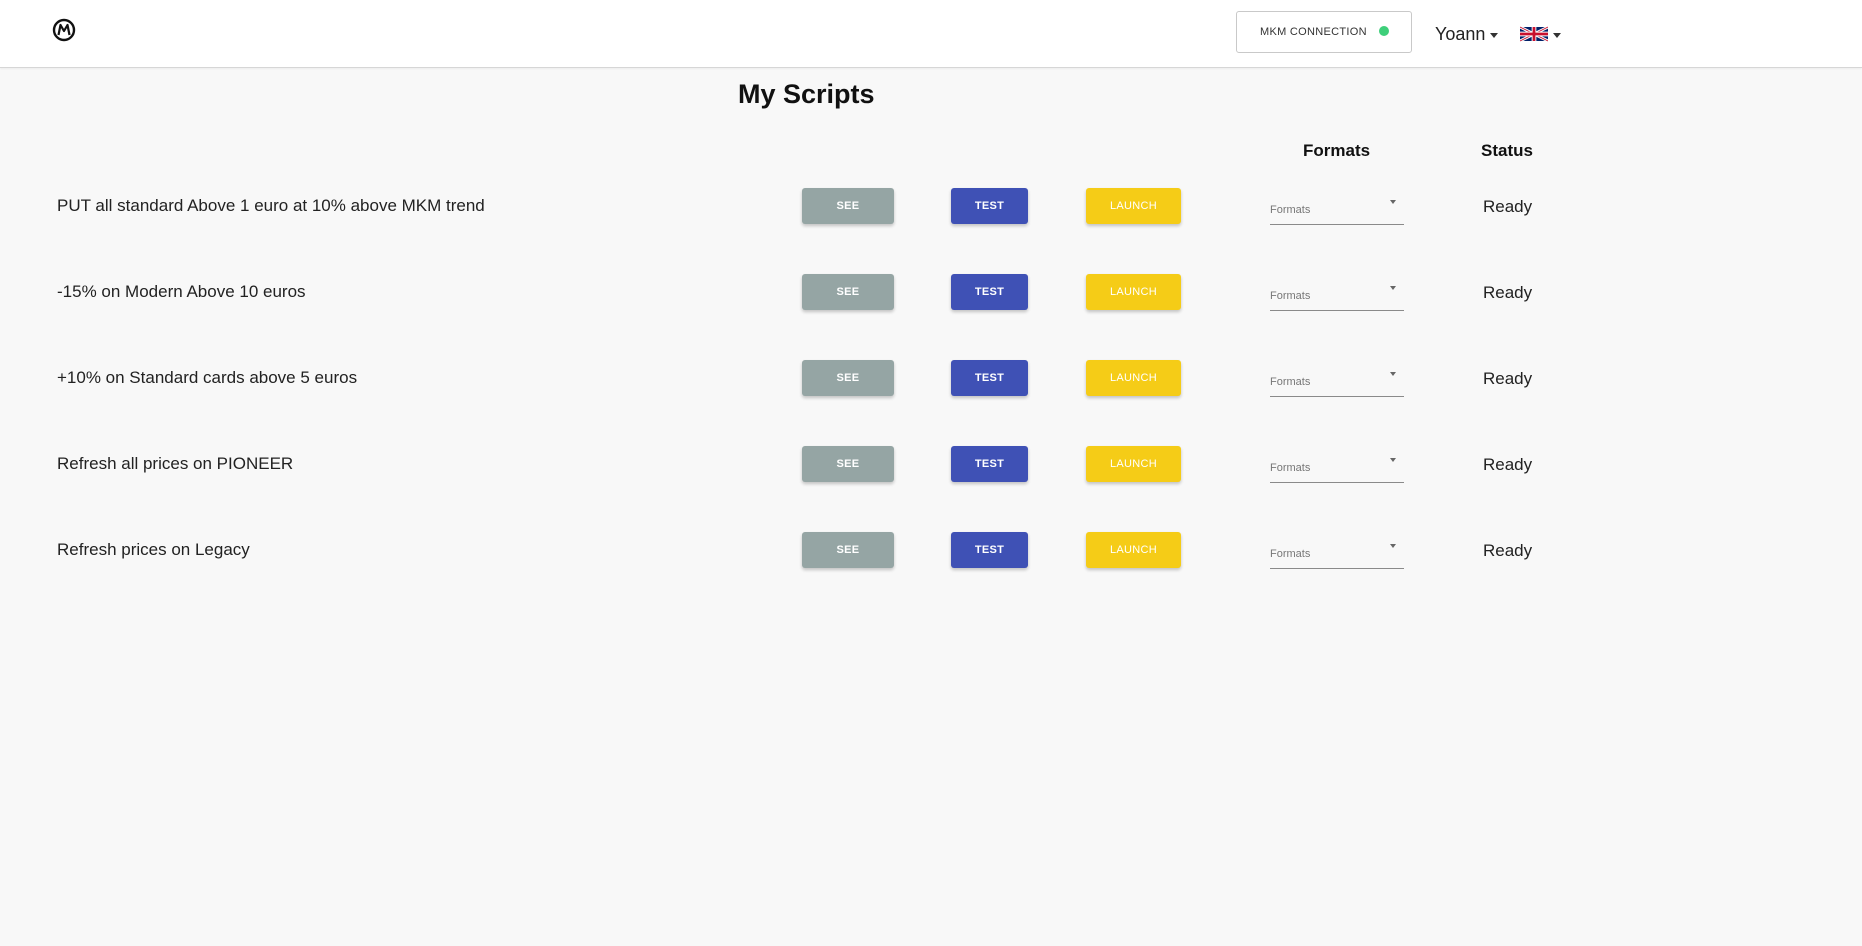 Image resolution: width=1862 pixels, height=946 pixels. Describe the element at coordinates (1337, 150) in the screenshot. I see `column-header-formats: Formats` at that location.